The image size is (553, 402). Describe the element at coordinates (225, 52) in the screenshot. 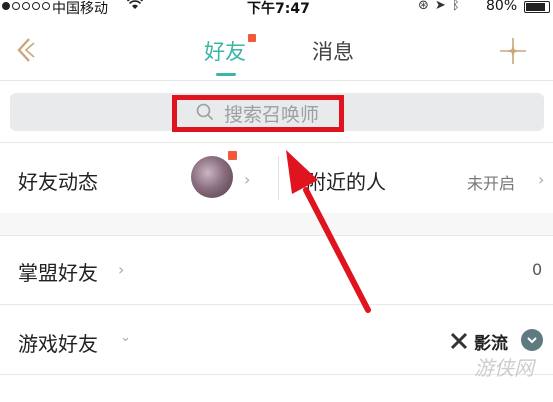

I see `tab-friends-label: 好友` at that location.